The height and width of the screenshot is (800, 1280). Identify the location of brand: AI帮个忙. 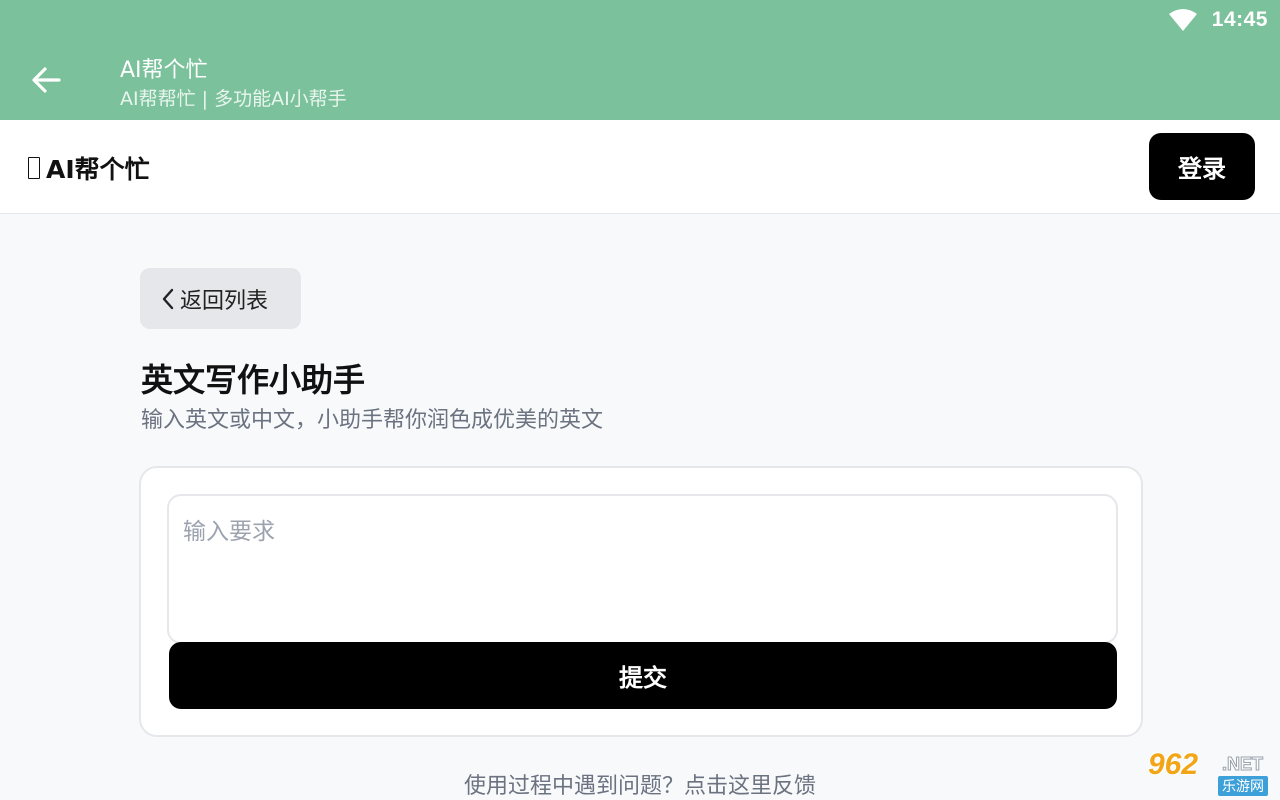
(89, 168).